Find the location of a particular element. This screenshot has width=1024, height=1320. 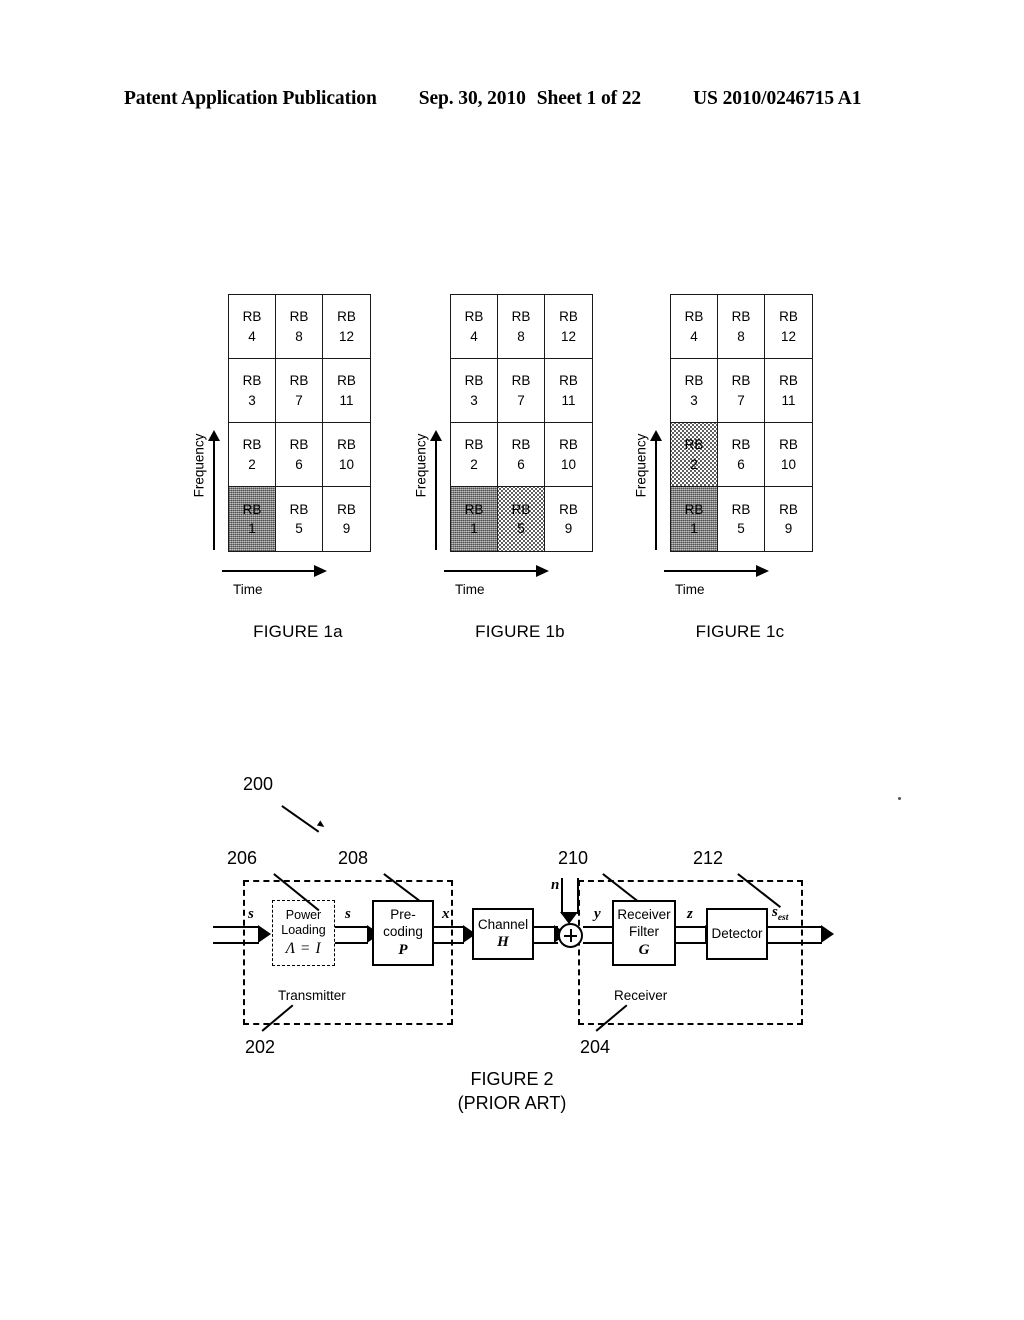

ref-212: 212 is located at coordinates (708, 858).